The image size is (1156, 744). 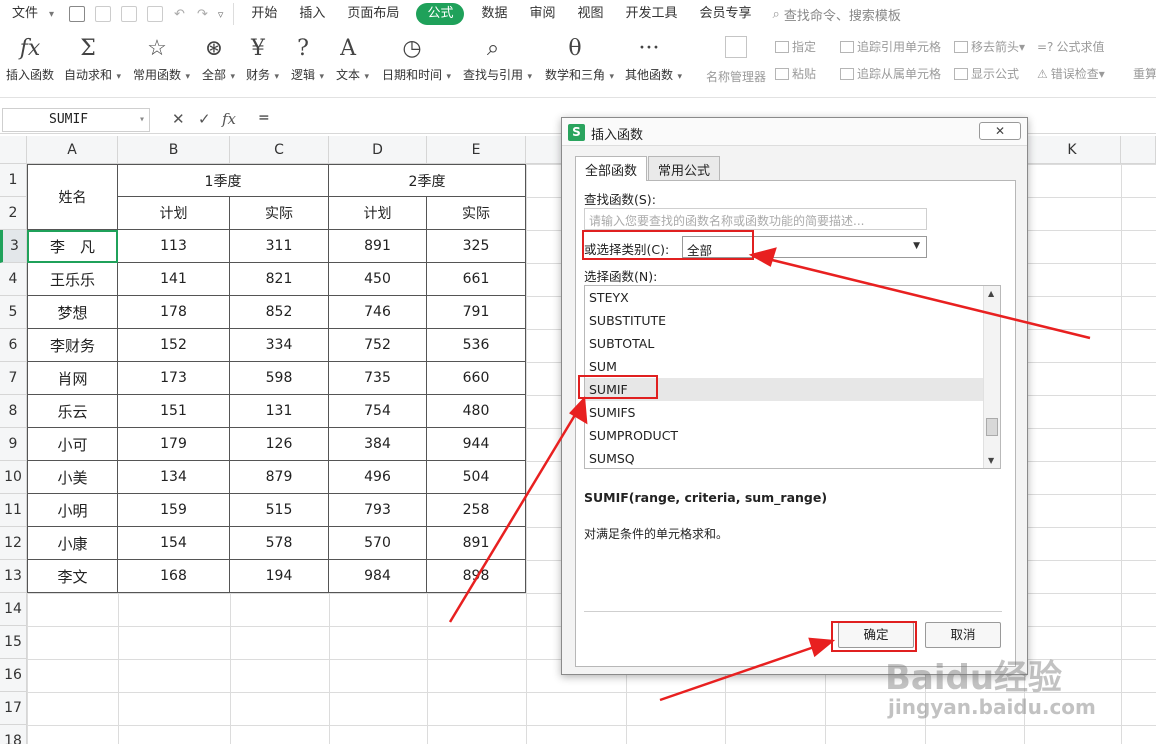 What do you see at coordinates (51, 14) in the screenshot?
I see `chevron-down-icon: ▾` at bounding box center [51, 14].